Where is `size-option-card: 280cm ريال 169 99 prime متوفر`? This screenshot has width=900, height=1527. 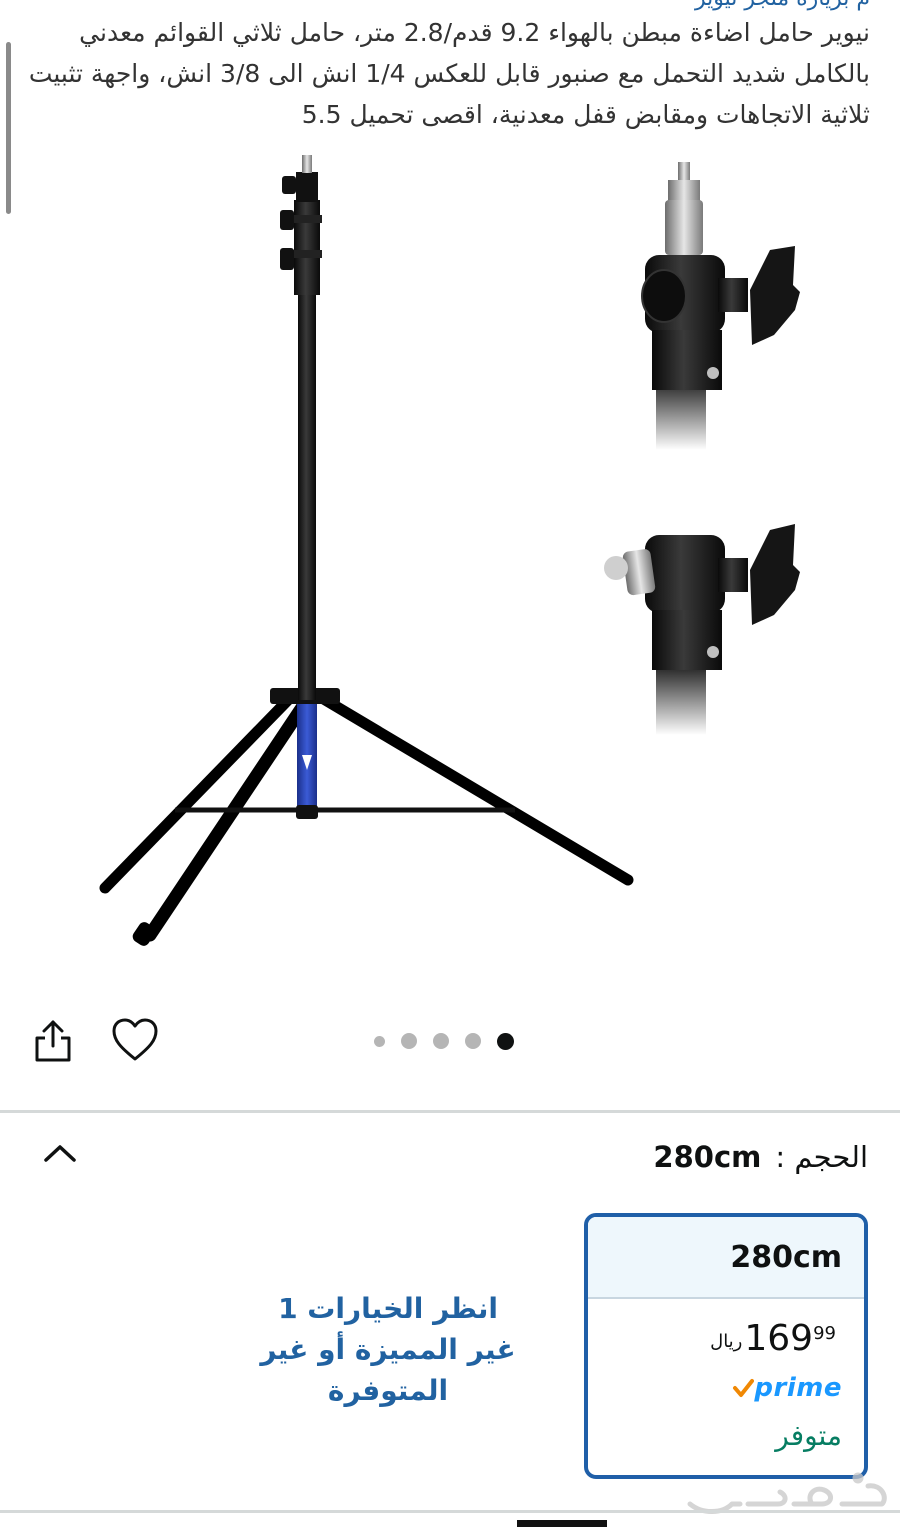 size-option-card: 280cm ريال 169 99 prime متوفر is located at coordinates (726, 1346).